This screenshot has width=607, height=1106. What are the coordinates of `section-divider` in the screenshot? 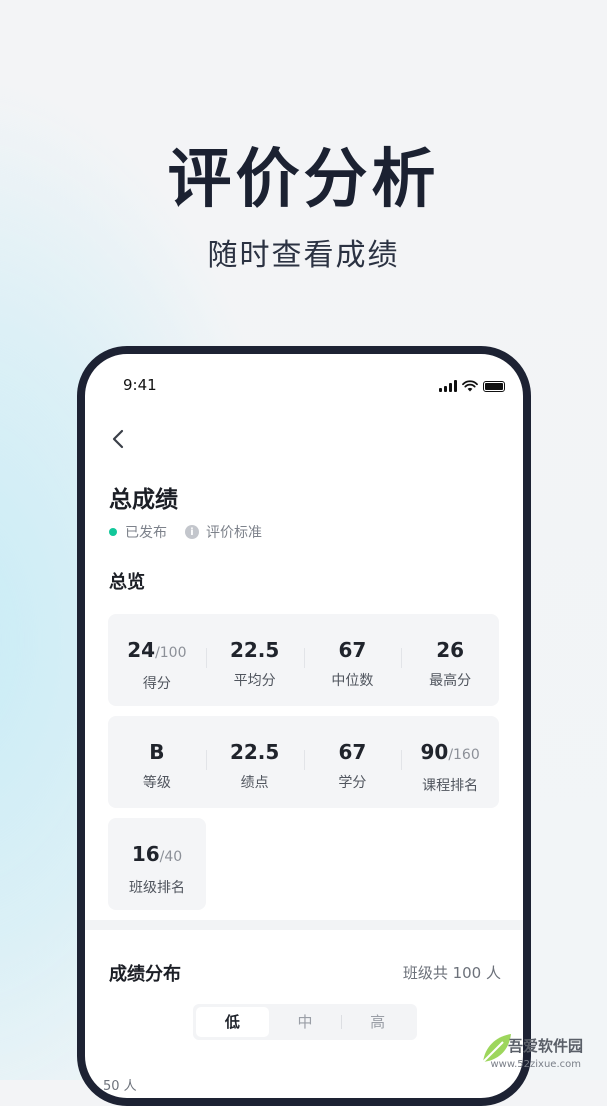 It's located at (304, 925).